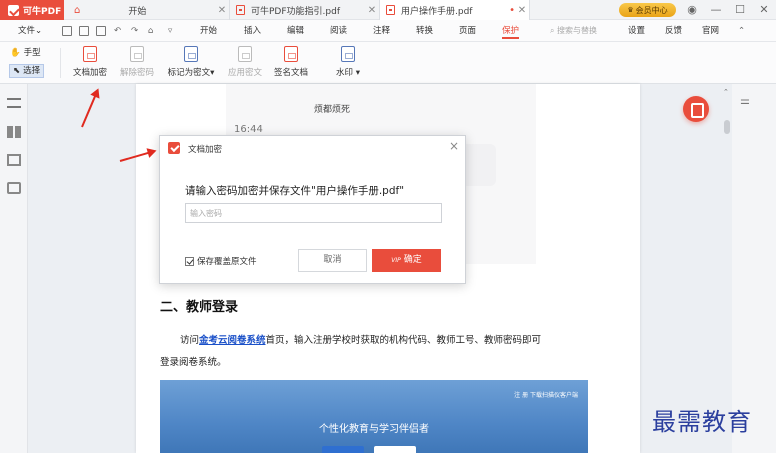  I want to click on outline-icon, so click(14, 103).